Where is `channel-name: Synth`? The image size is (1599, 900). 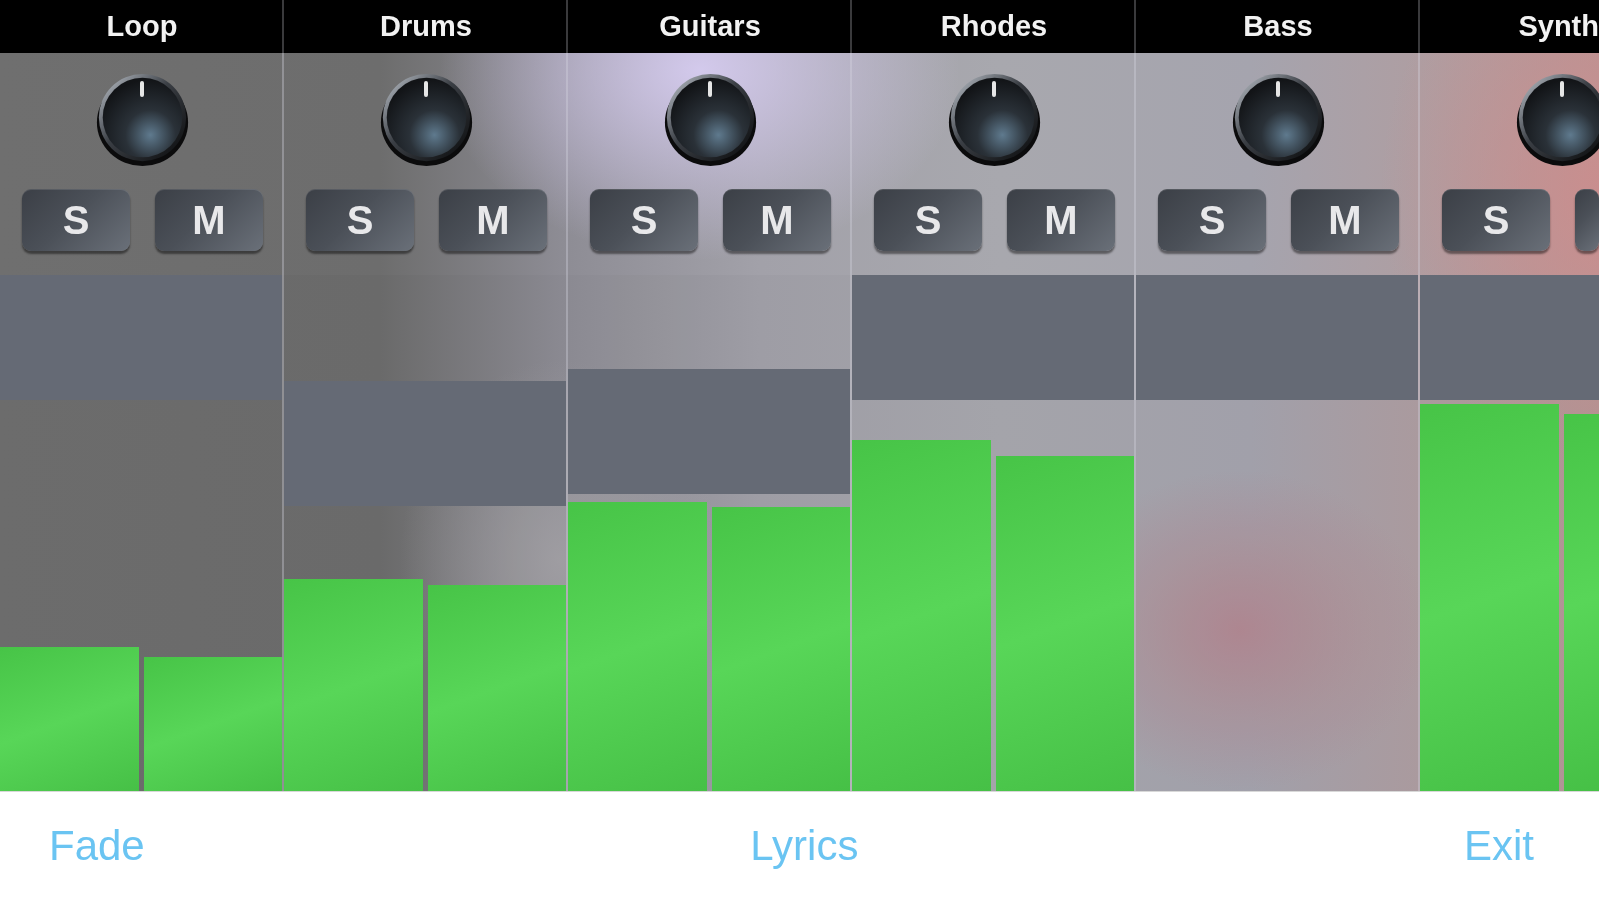
channel-name: Synth is located at coordinates (1558, 26).